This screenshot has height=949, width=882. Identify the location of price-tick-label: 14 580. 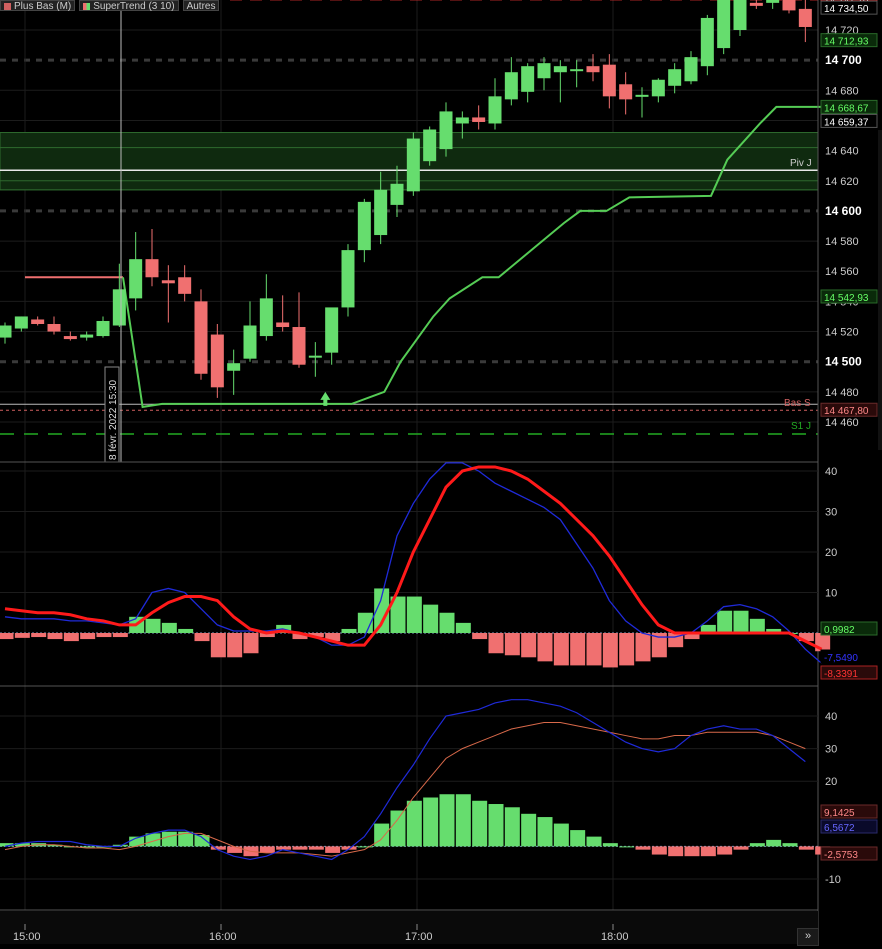
(842, 242).